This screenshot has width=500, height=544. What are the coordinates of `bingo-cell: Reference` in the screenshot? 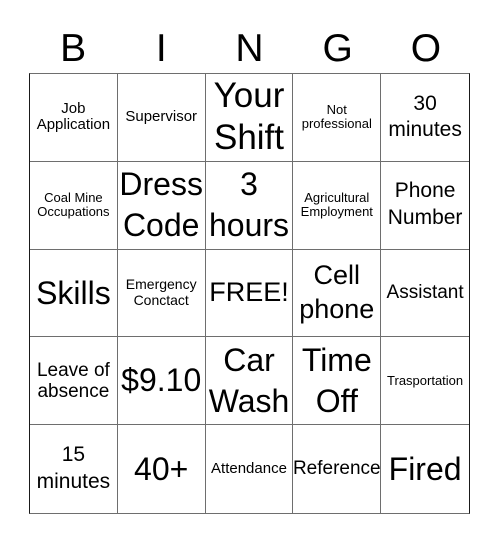 It's located at (337, 469).